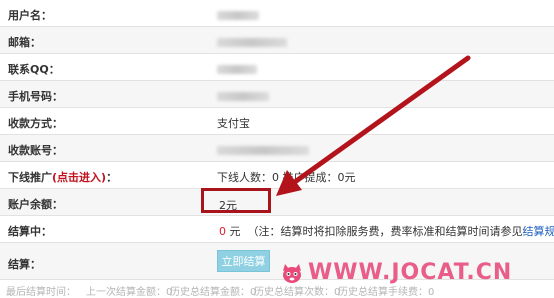  I want to click on row-payment-account: 收款账号：, so click(277, 148).